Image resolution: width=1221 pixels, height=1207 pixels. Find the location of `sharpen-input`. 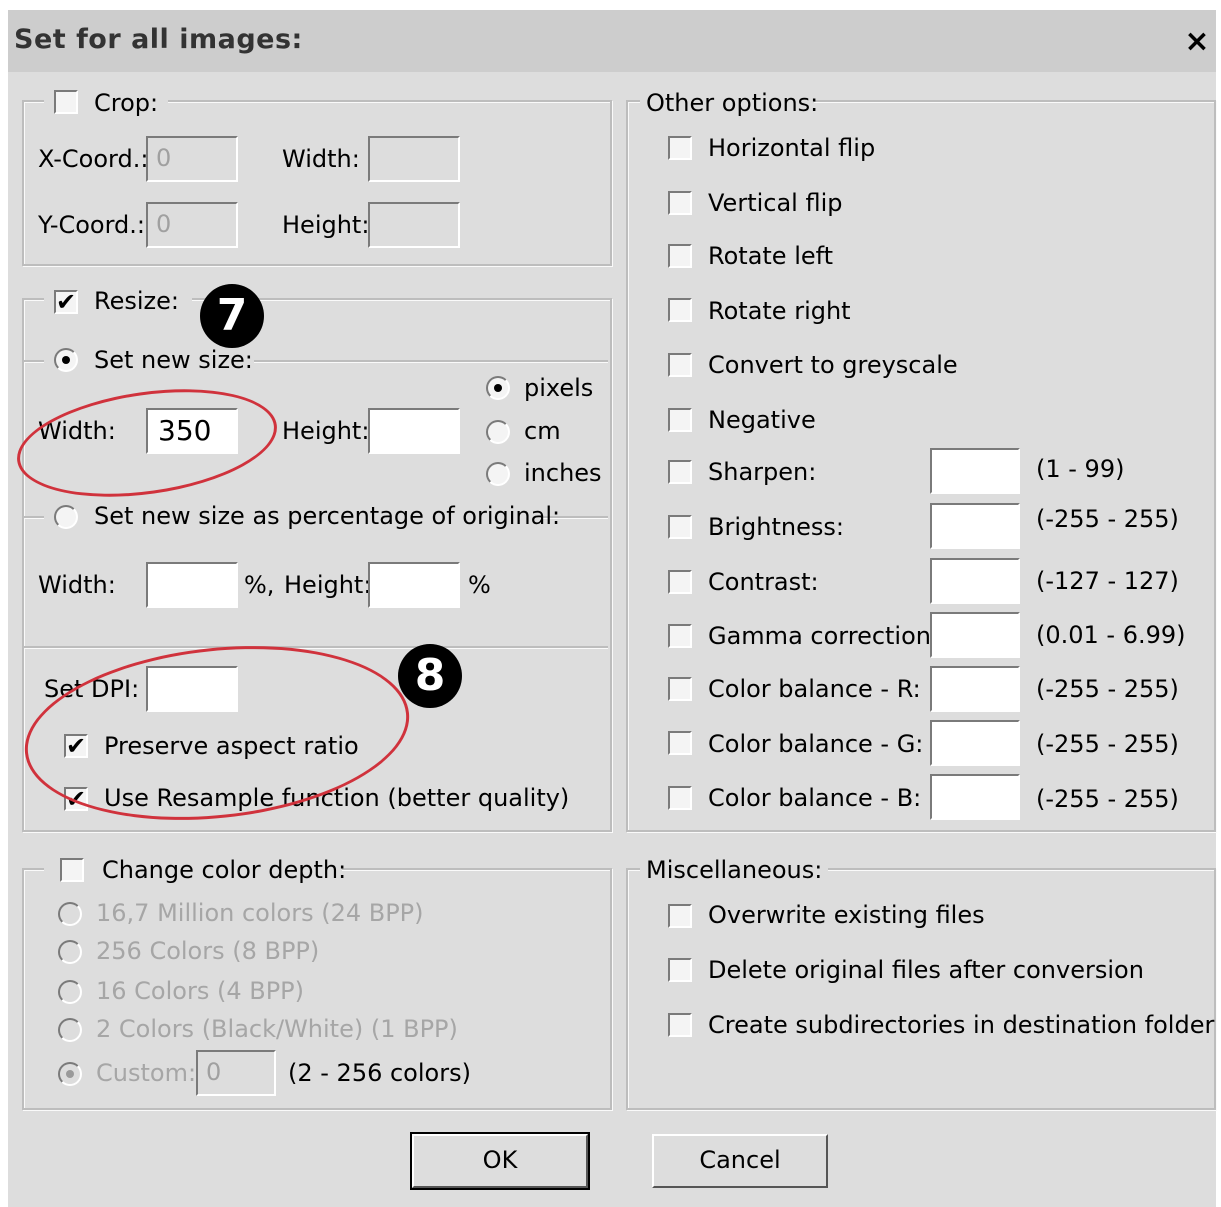

sharpen-input is located at coordinates (975, 471).